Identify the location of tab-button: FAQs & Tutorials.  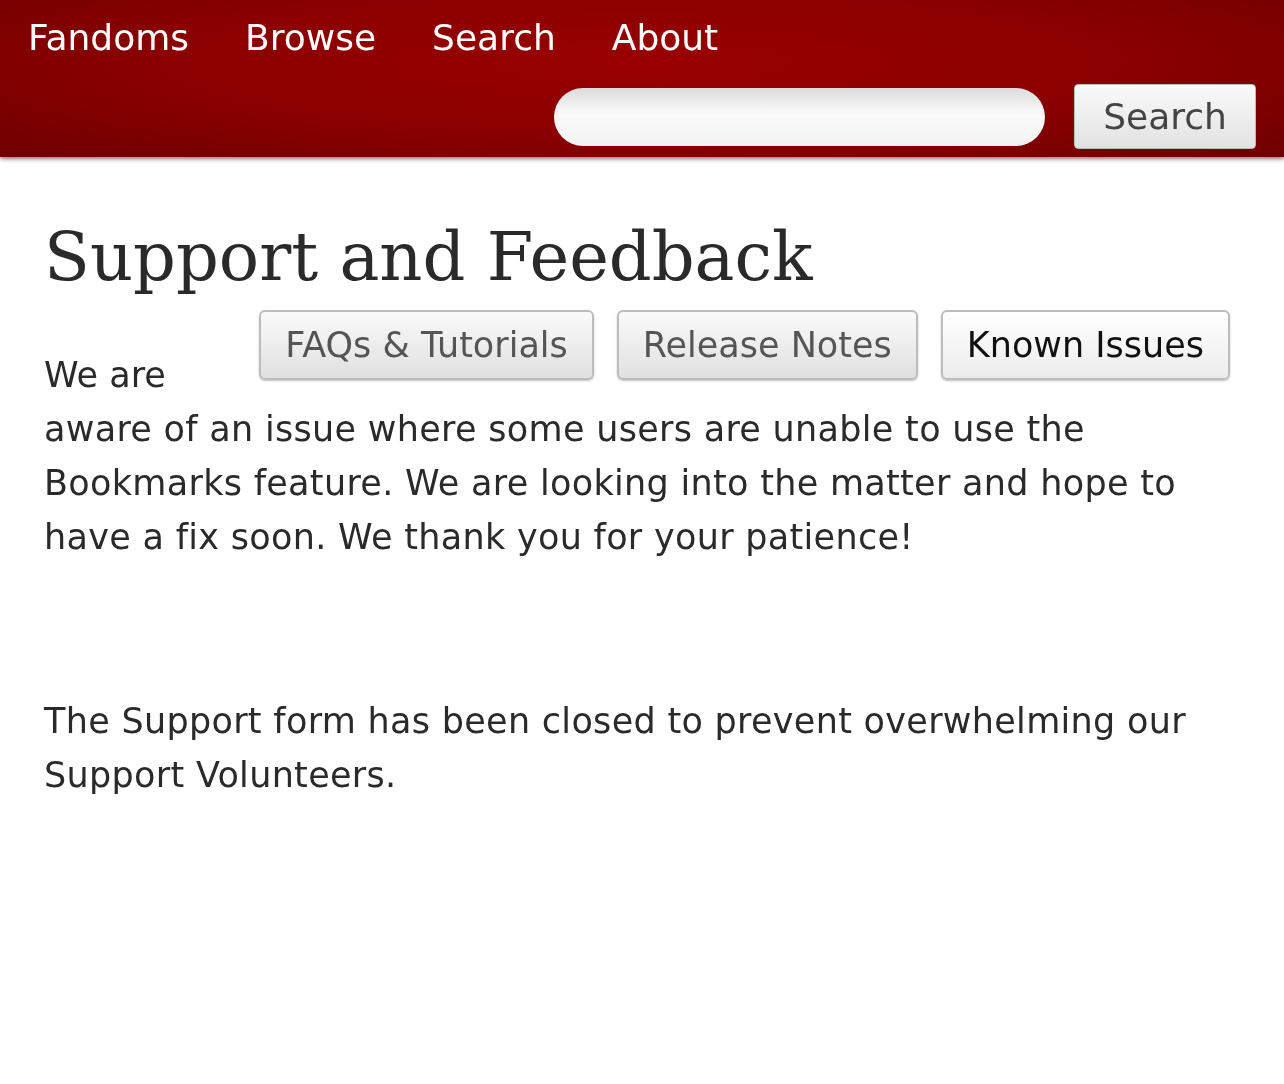
(426, 345).